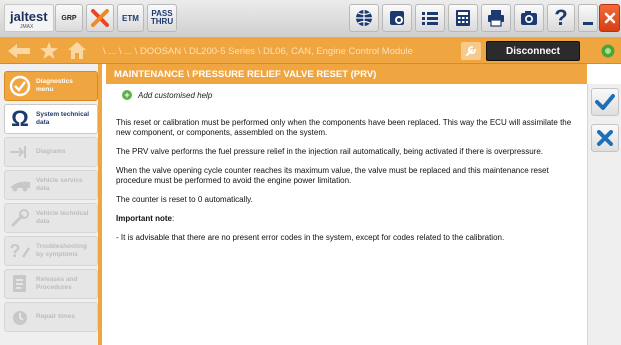  Describe the element at coordinates (20, 185) in the screenshot. I see `vehicle-service-icon` at that location.